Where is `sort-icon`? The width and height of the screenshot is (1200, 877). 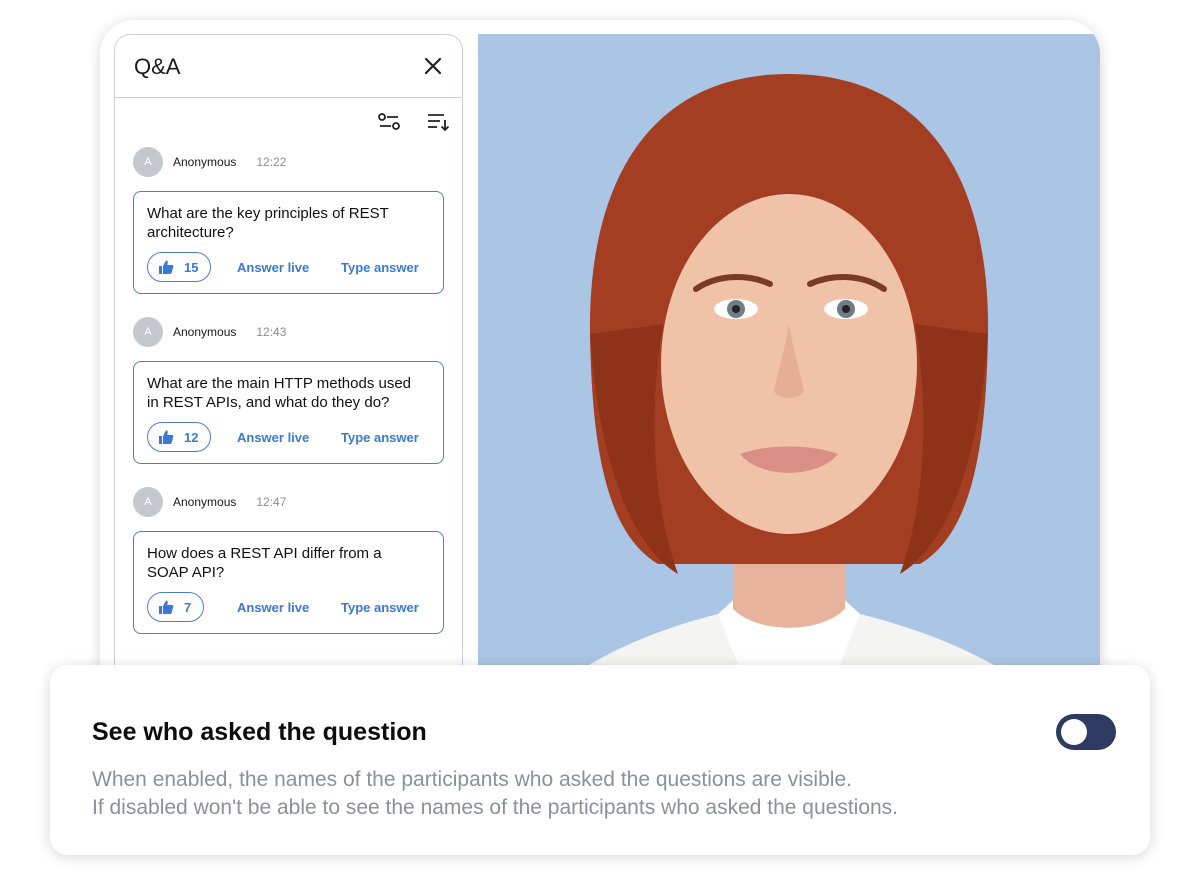 sort-icon is located at coordinates (438, 122).